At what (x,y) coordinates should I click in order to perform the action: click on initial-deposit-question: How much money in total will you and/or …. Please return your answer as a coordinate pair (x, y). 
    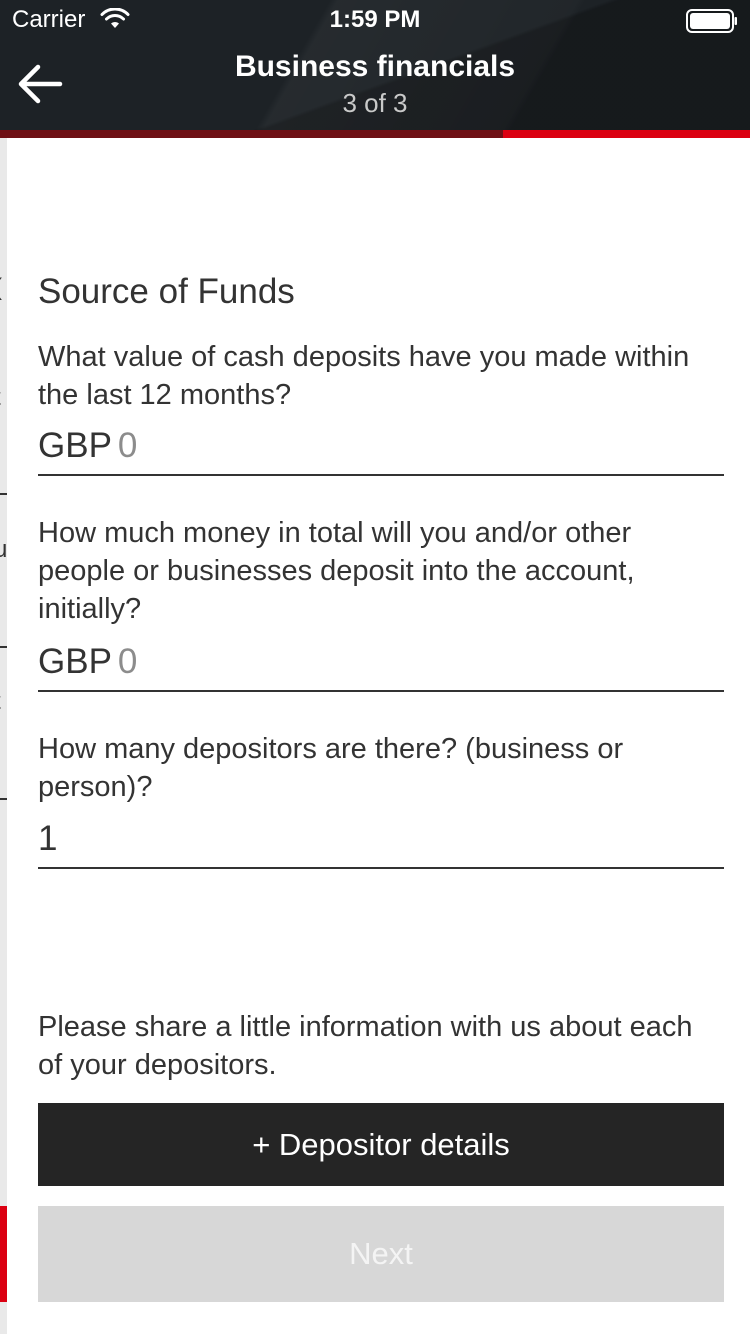
    Looking at the image, I should click on (336, 571).